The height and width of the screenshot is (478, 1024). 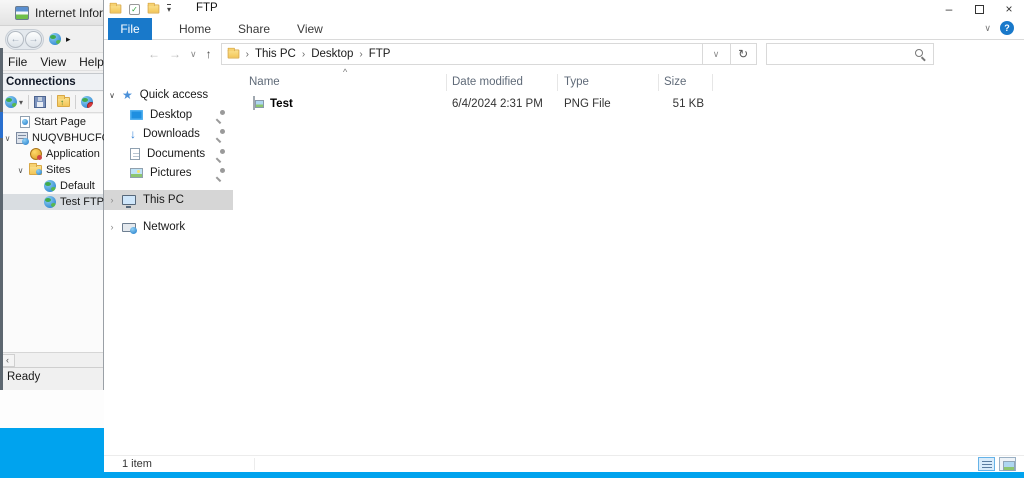 I want to click on up-button: ↑, so click(x=209, y=54).